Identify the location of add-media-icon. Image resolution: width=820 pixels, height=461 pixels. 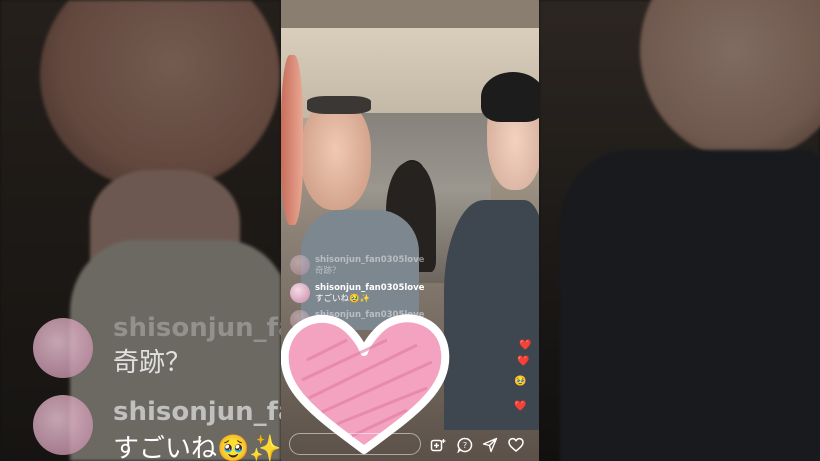
(438, 445).